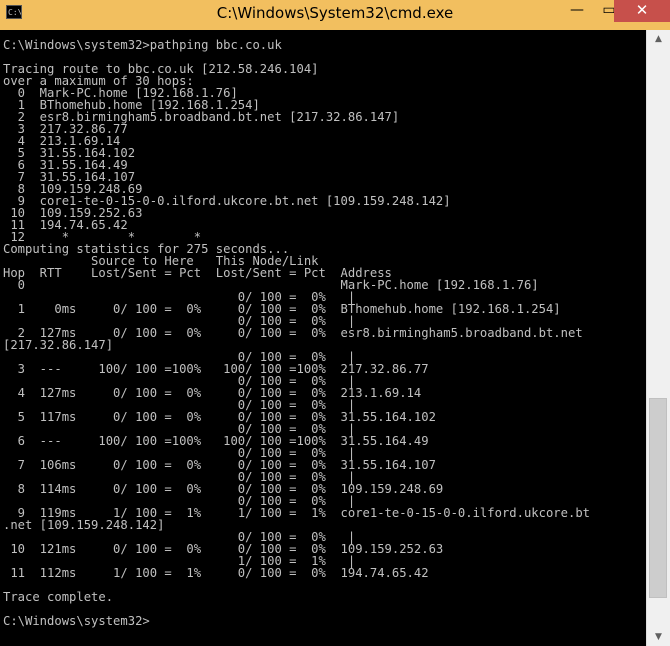  What do you see at coordinates (658, 39) in the screenshot?
I see `scroll-up-arrow-icon: ▲` at bounding box center [658, 39].